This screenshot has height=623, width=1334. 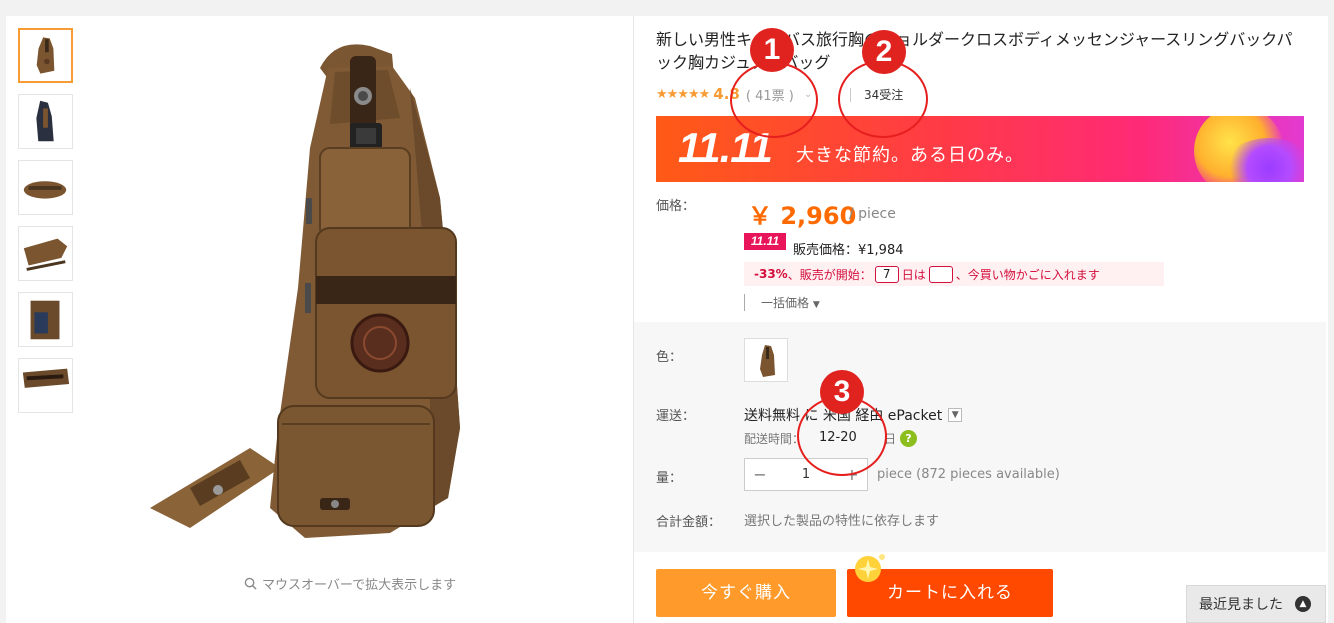 I want to click on annotation-badge-1: 1, so click(x=772, y=50).